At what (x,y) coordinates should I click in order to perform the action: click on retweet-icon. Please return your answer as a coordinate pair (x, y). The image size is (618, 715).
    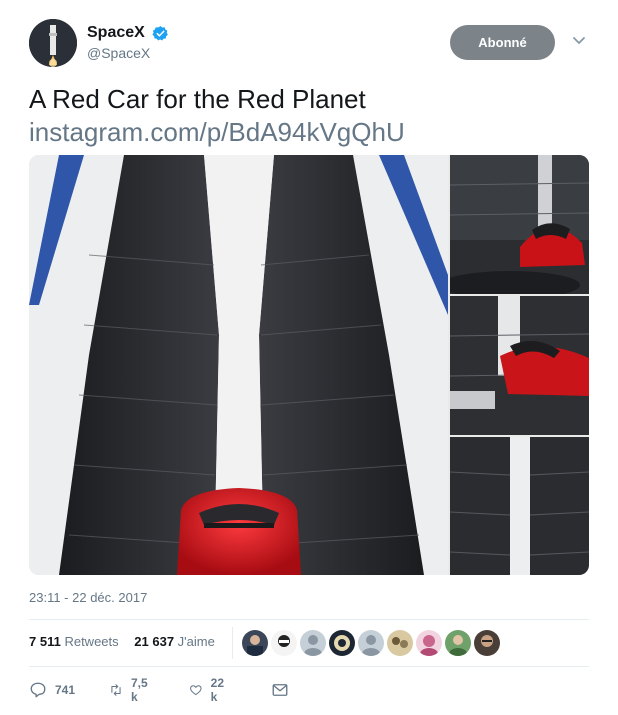
    Looking at the image, I should click on (116, 690).